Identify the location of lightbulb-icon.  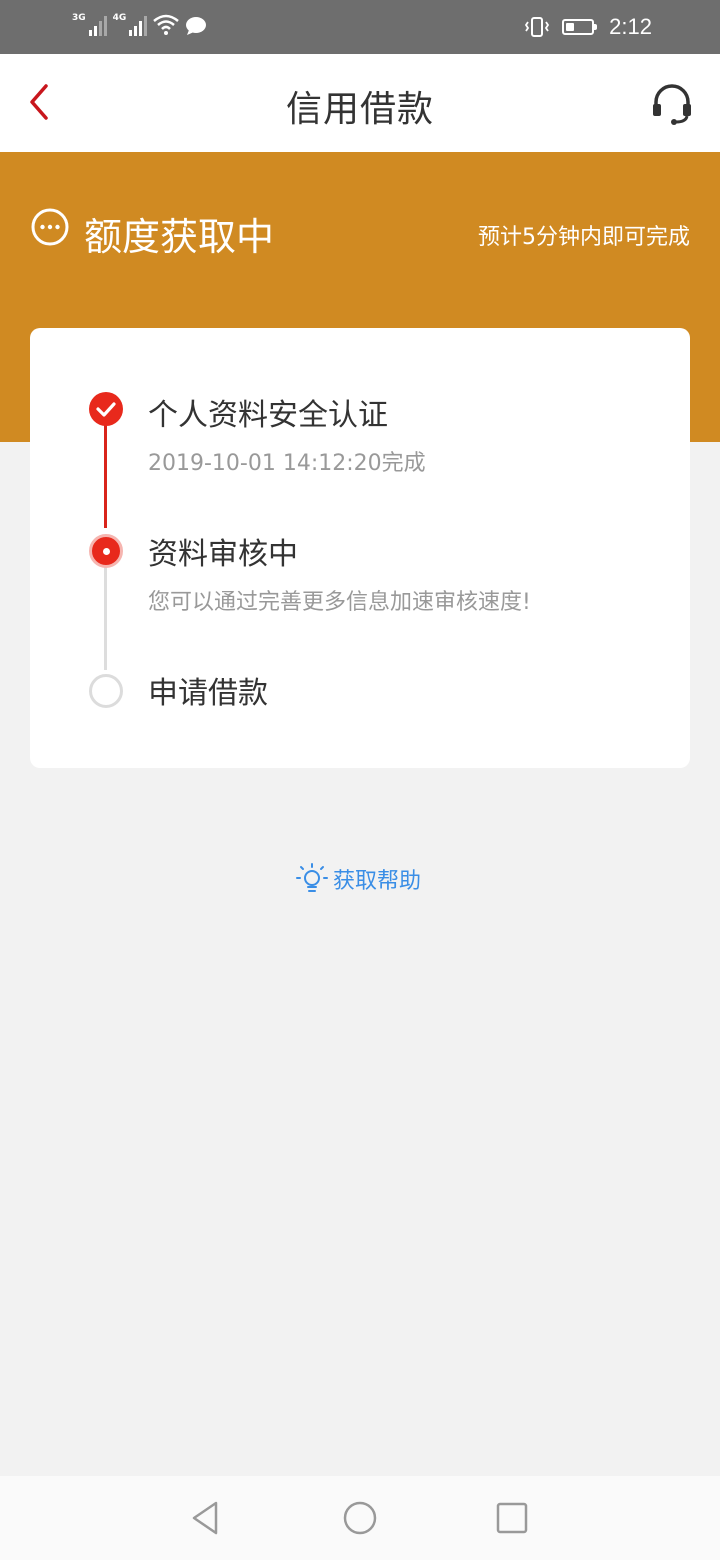
(312, 877).